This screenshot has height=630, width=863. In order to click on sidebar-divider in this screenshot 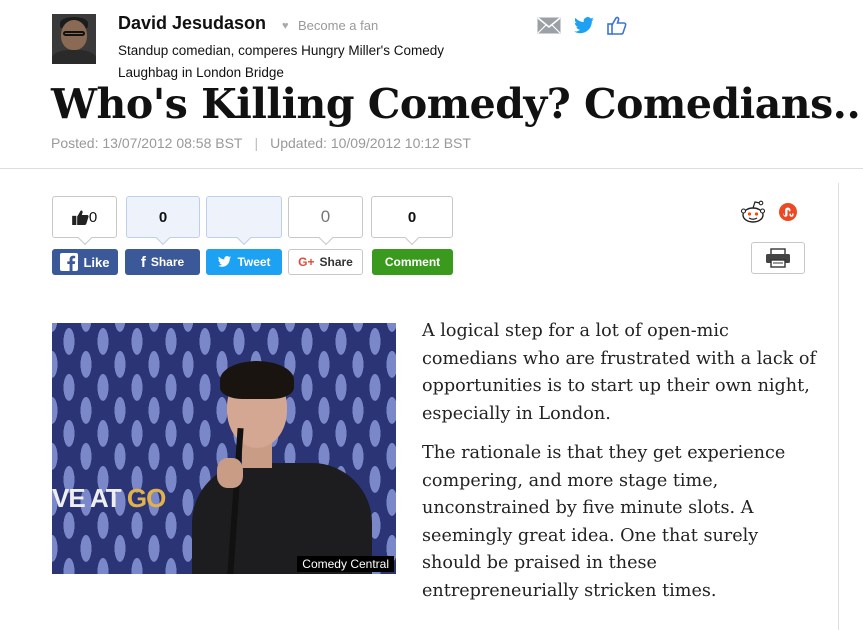, I will do `click(838, 406)`.